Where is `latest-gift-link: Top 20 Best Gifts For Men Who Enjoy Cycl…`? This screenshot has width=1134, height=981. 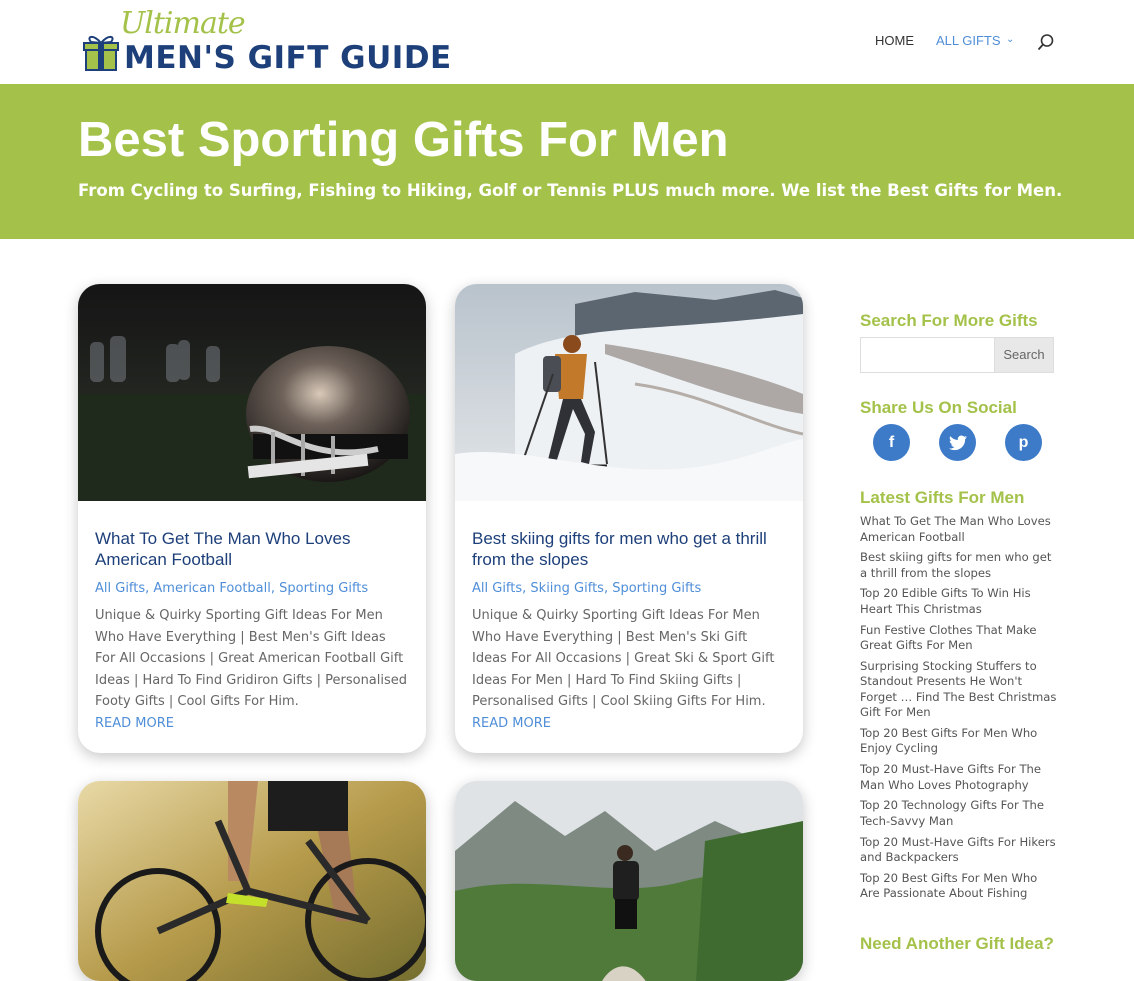
latest-gift-link: Top 20 Best Gifts For Men Who Enjoy Cycl… is located at coordinates (960, 741).